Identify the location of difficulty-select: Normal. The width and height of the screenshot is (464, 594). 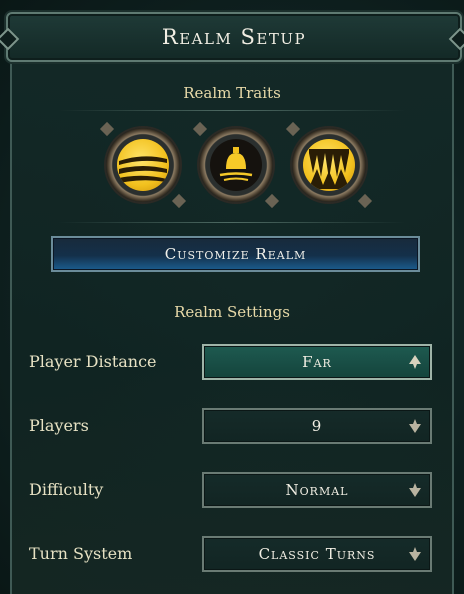
(317, 490).